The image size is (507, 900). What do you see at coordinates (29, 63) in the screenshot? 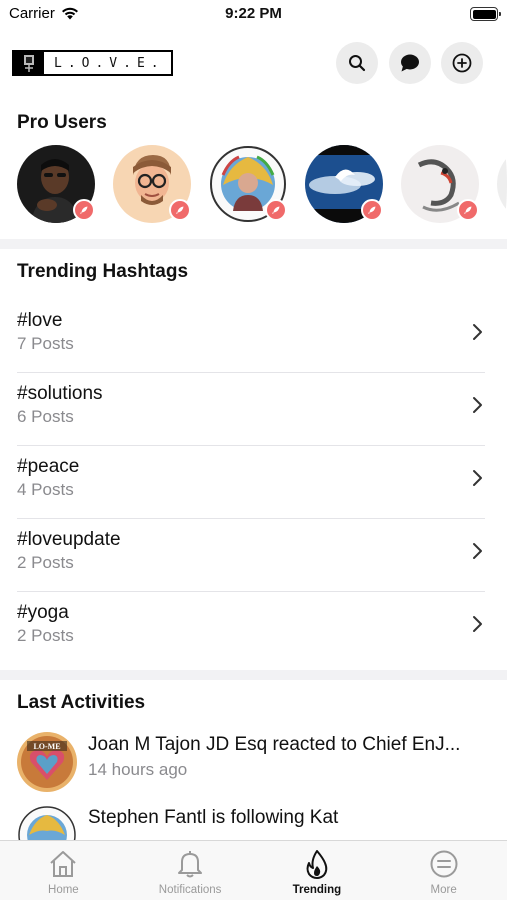
I see `logo-emblem-icon` at bounding box center [29, 63].